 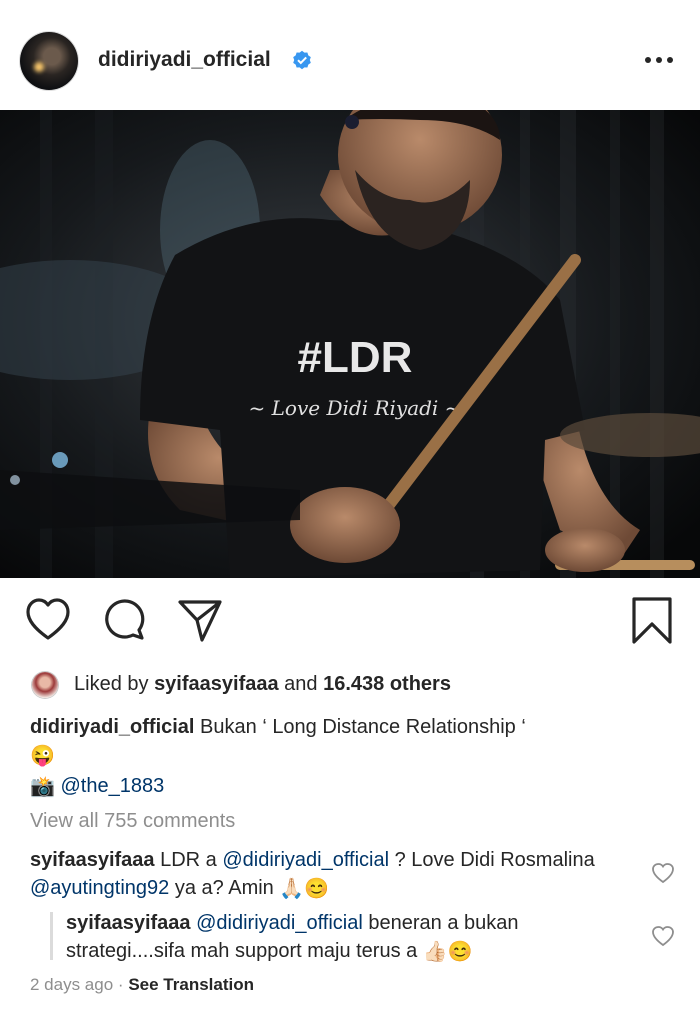 What do you see at coordinates (42, 786) in the screenshot?
I see `camera-flash-emoji: 📸` at bounding box center [42, 786].